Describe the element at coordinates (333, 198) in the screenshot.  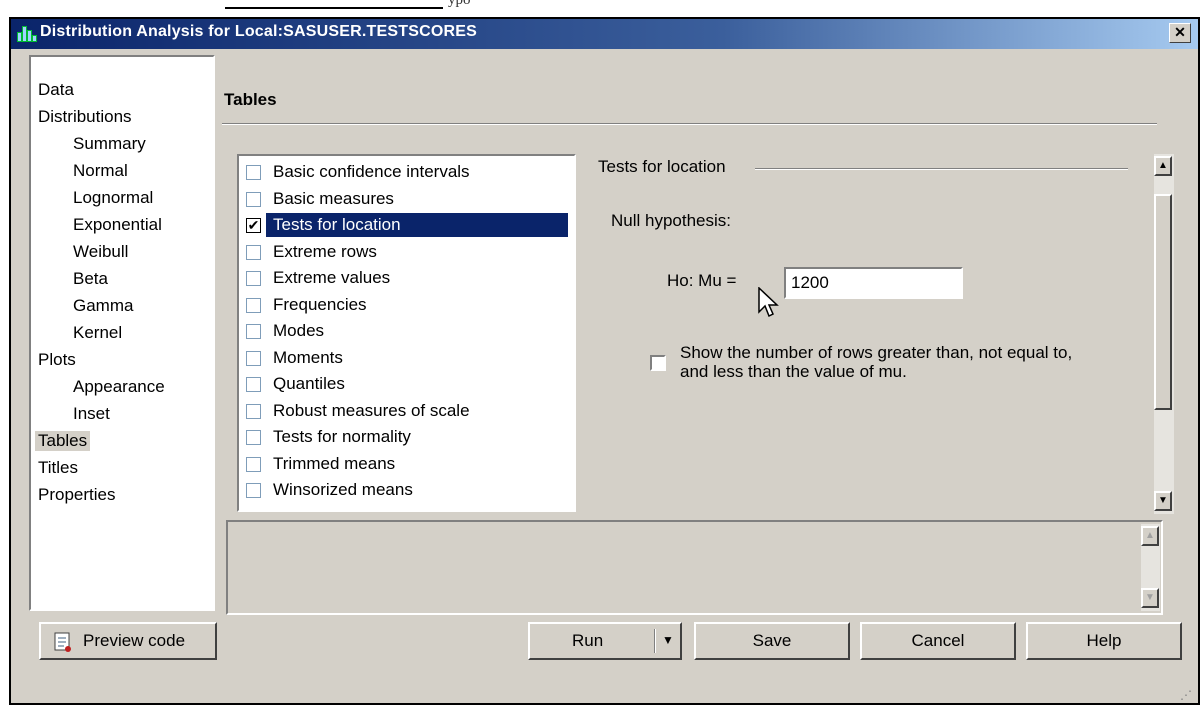
I see `table-option-label: Basic measures` at that location.